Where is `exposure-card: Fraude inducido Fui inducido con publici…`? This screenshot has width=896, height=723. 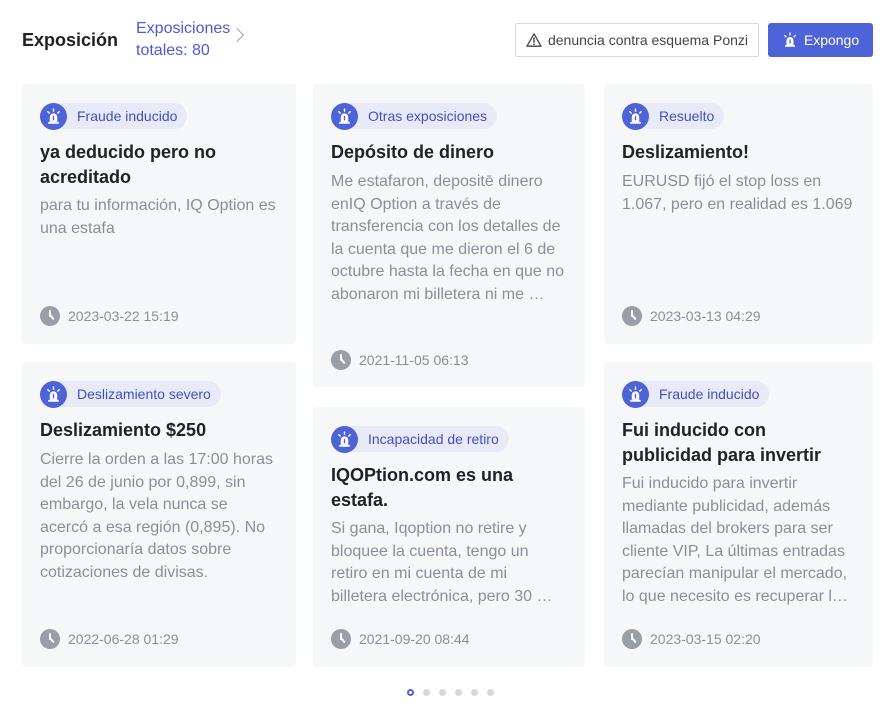 exposure-card: Fraude inducido Fui inducido con publici… is located at coordinates (738, 514).